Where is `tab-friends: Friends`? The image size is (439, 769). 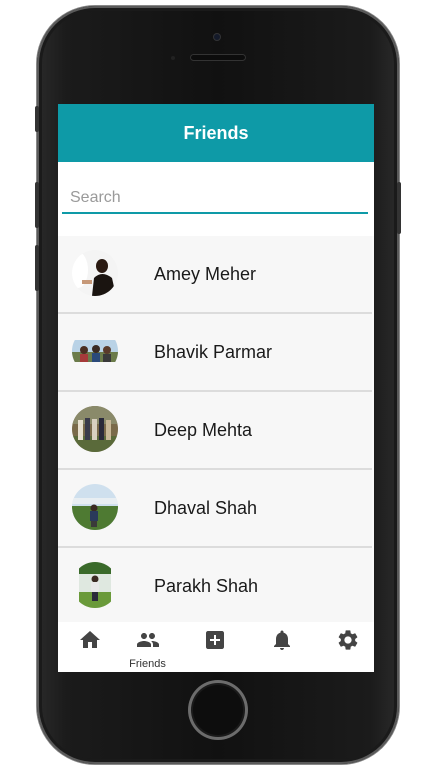
tab-friends: Friends is located at coordinates (147, 647).